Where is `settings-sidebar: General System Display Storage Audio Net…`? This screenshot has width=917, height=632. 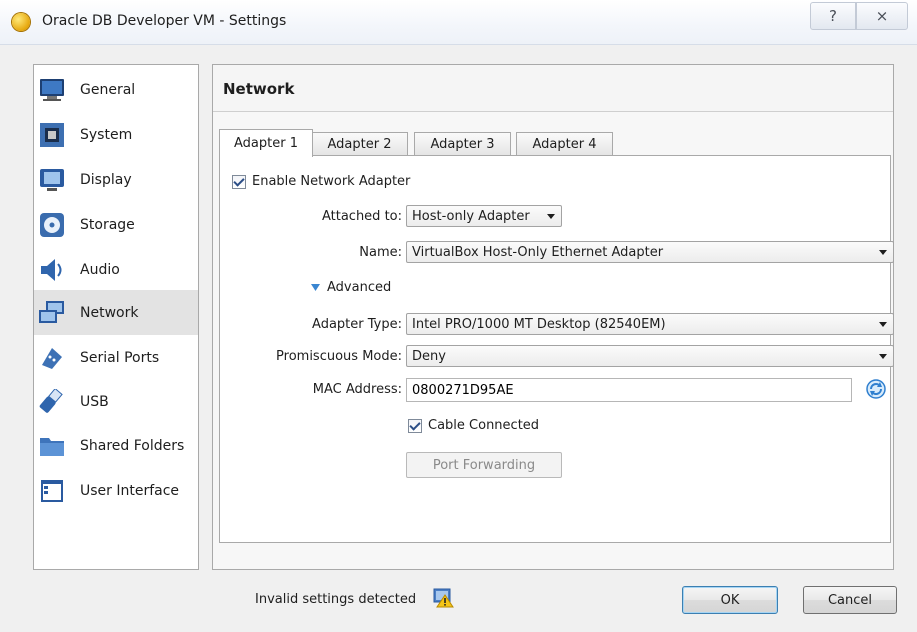
settings-sidebar: General System Display Storage Audio Net… is located at coordinates (116, 317).